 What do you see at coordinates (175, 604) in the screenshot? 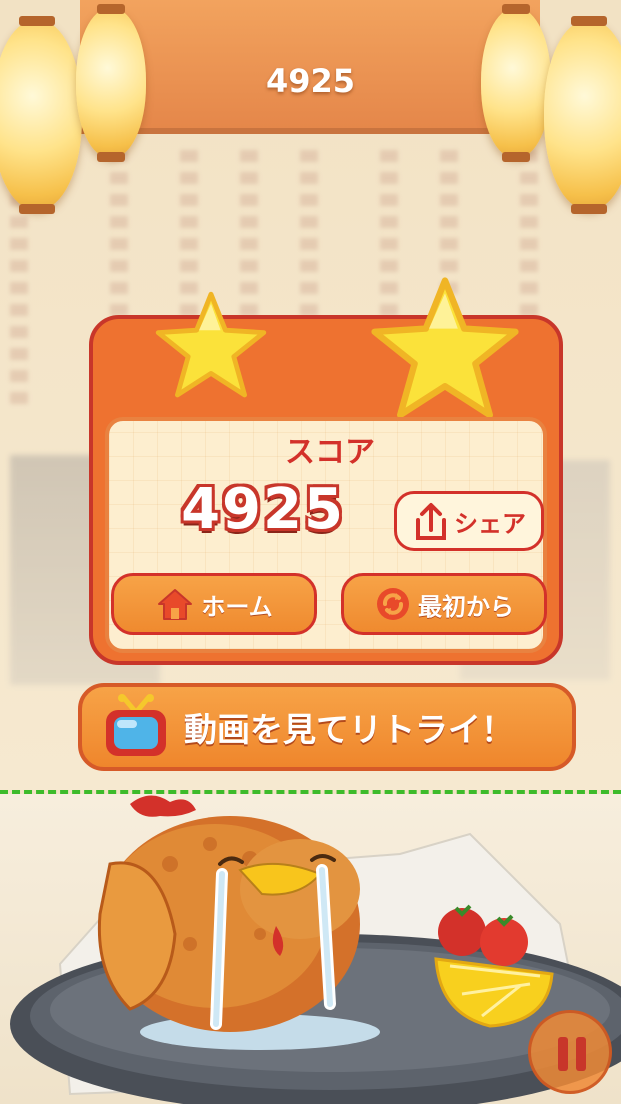
I see `home-icon` at bounding box center [175, 604].